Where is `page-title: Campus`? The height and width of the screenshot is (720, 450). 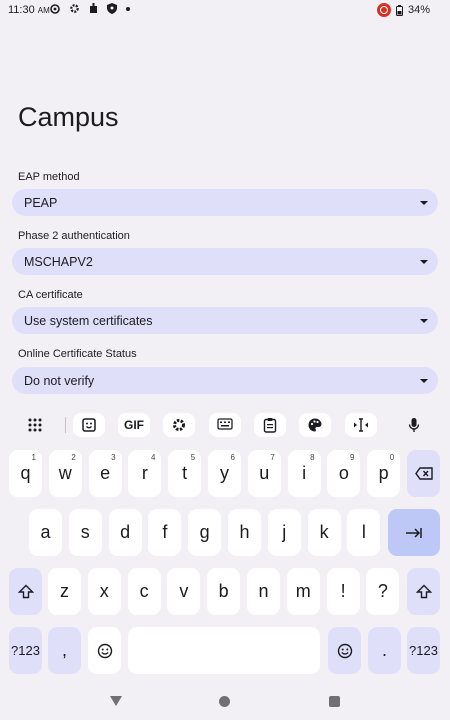 page-title: Campus is located at coordinates (68, 117).